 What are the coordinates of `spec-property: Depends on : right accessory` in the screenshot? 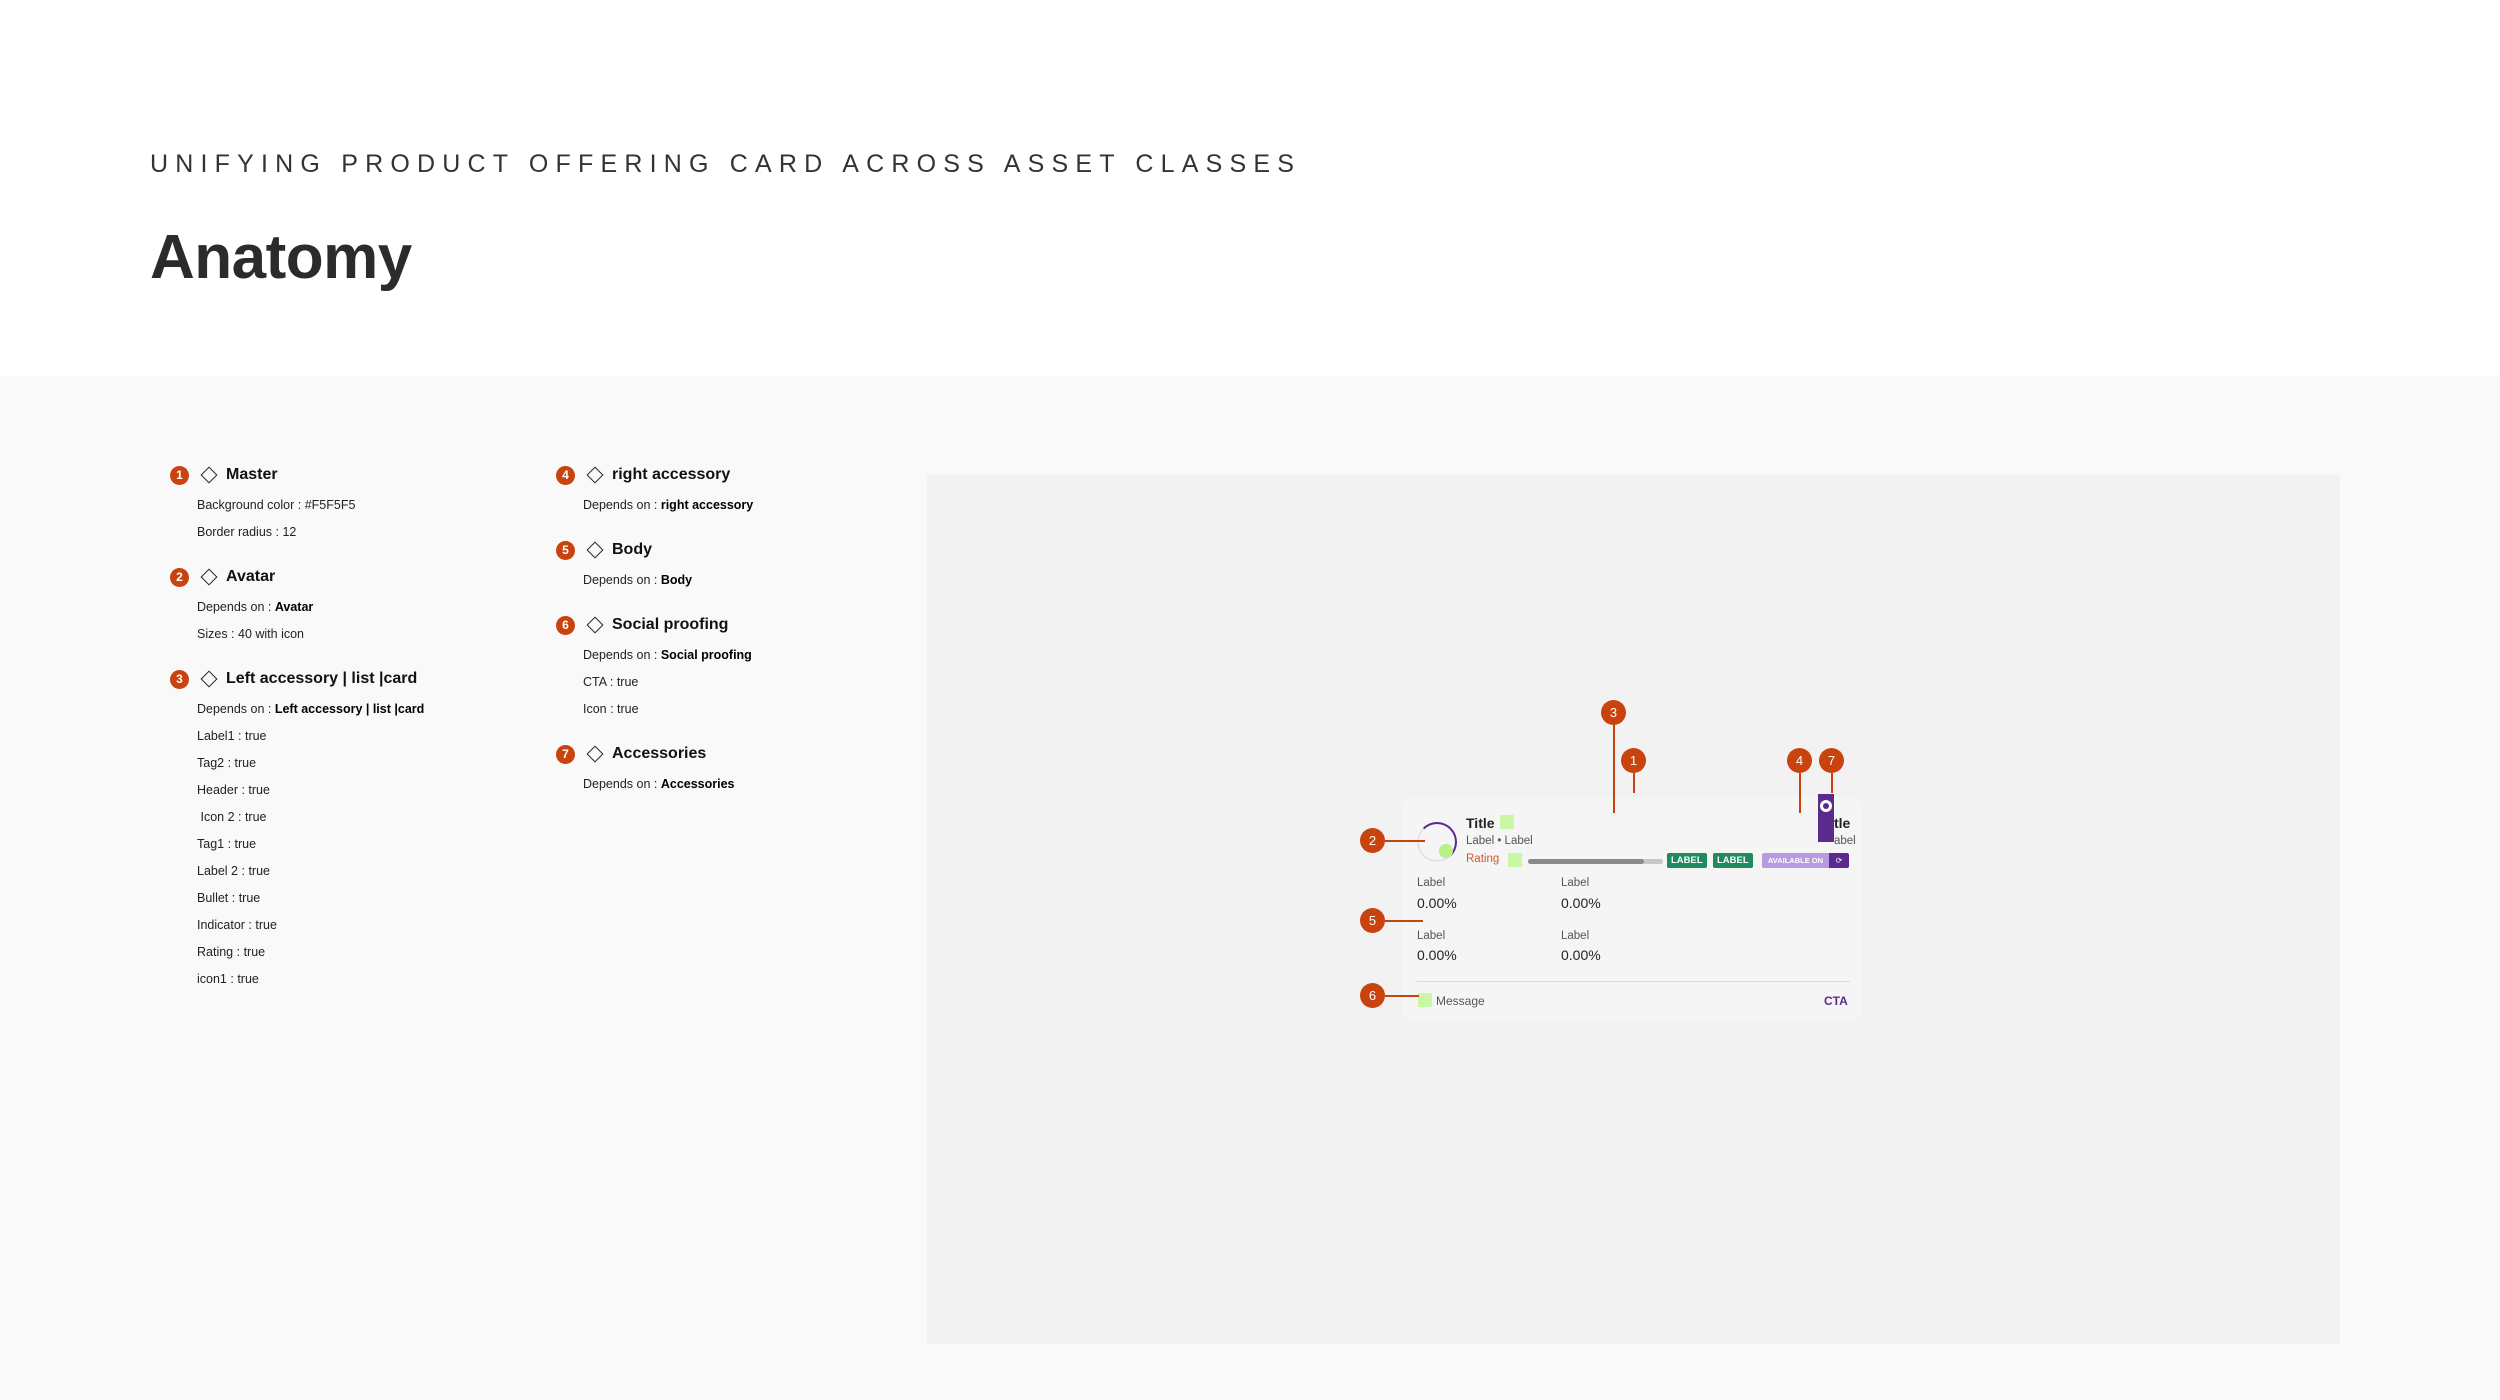 It's located at (668, 505).